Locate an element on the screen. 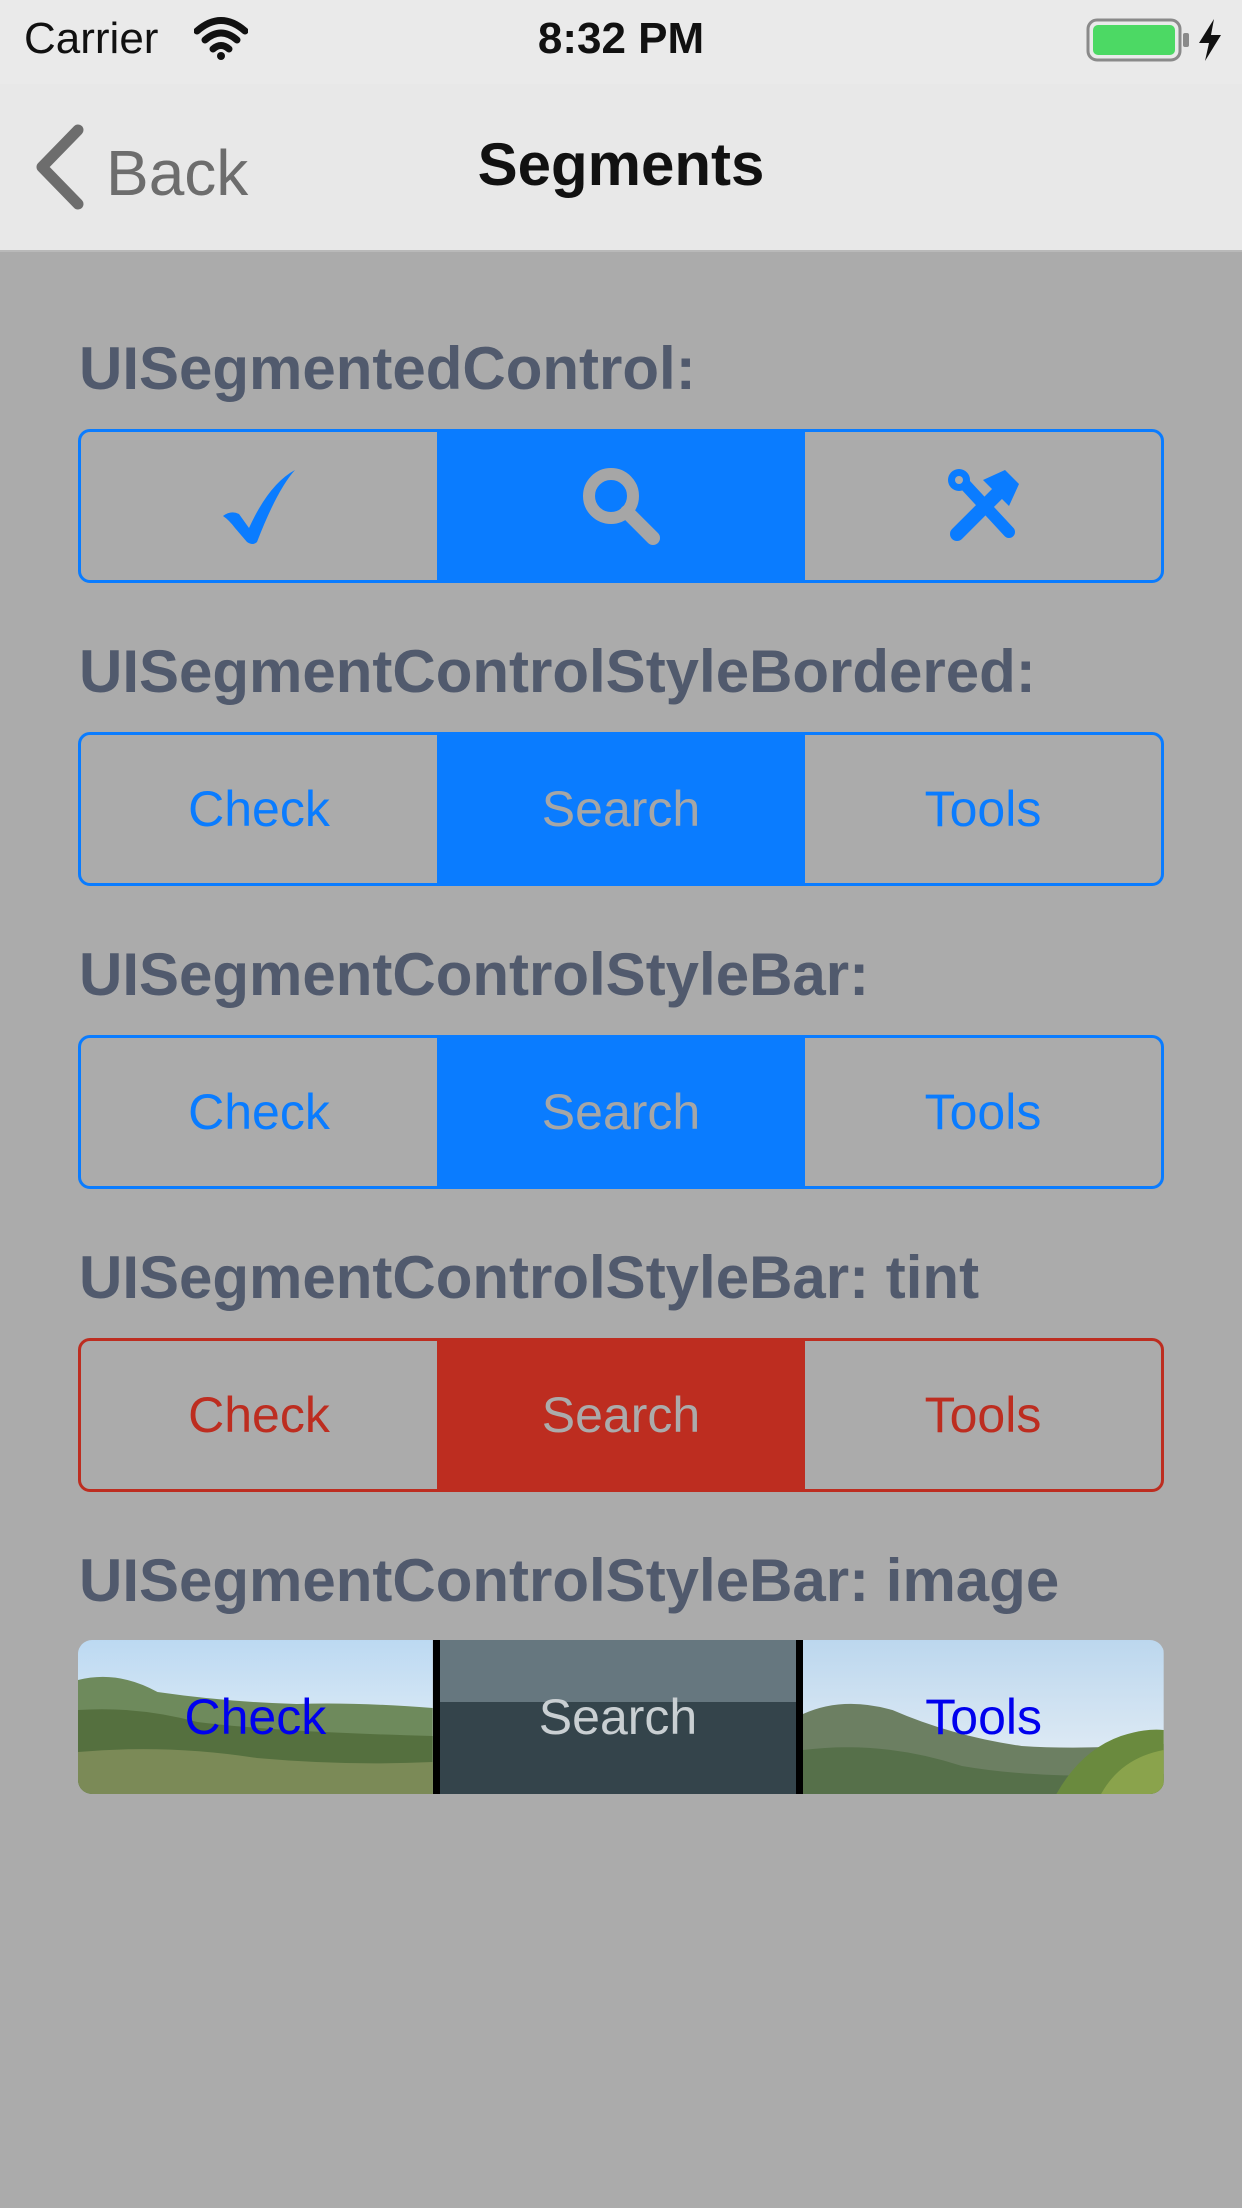 This screenshot has width=1242, height=2208. checkmark-icon is located at coordinates (259, 507).